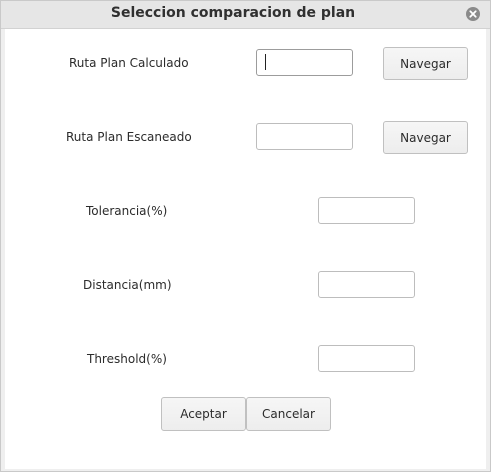  I want to click on threshold-input, so click(366, 358).